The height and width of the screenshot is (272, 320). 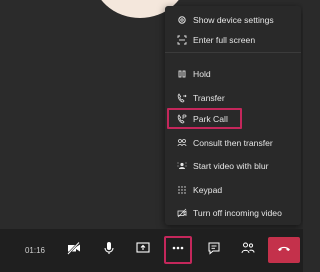 What do you see at coordinates (237, 213) in the screenshot?
I see `menu-item-label: Turn off incoming video` at bounding box center [237, 213].